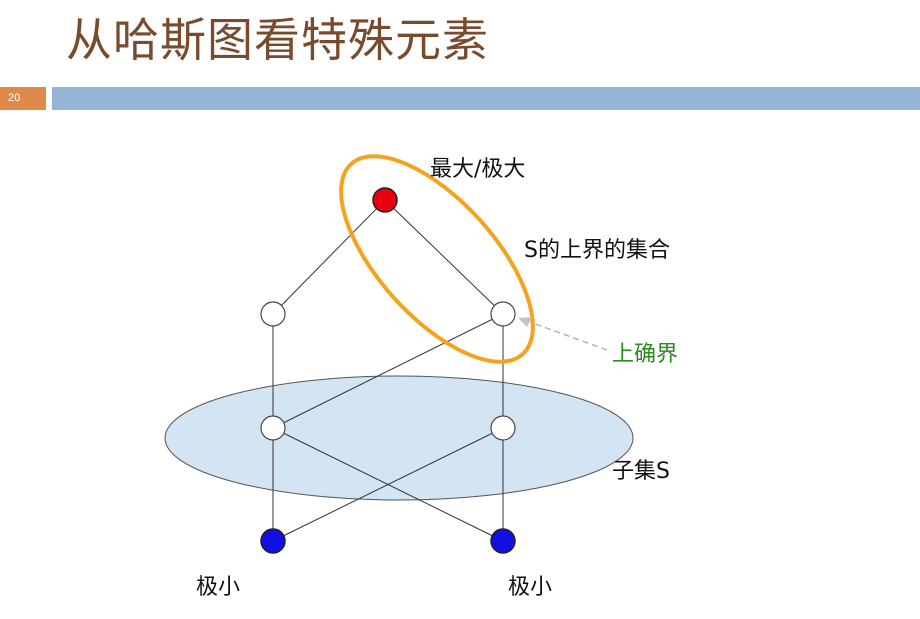 The image size is (920, 619). Describe the element at coordinates (503, 541) in the screenshot. I see `node-minimal-right` at that location.